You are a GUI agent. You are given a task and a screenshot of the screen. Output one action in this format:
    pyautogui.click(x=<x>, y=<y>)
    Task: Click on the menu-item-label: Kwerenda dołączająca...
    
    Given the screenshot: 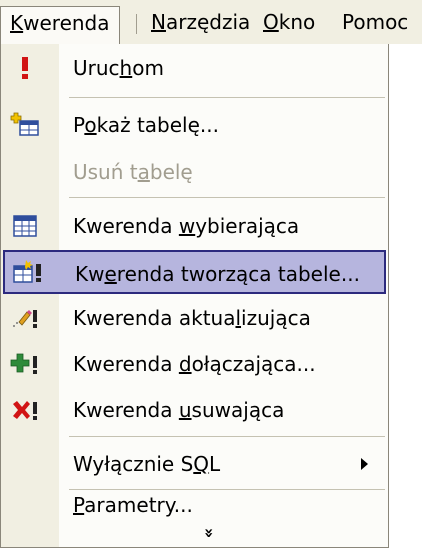 What is the action you would take?
    pyautogui.click(x=194, y=364)
    